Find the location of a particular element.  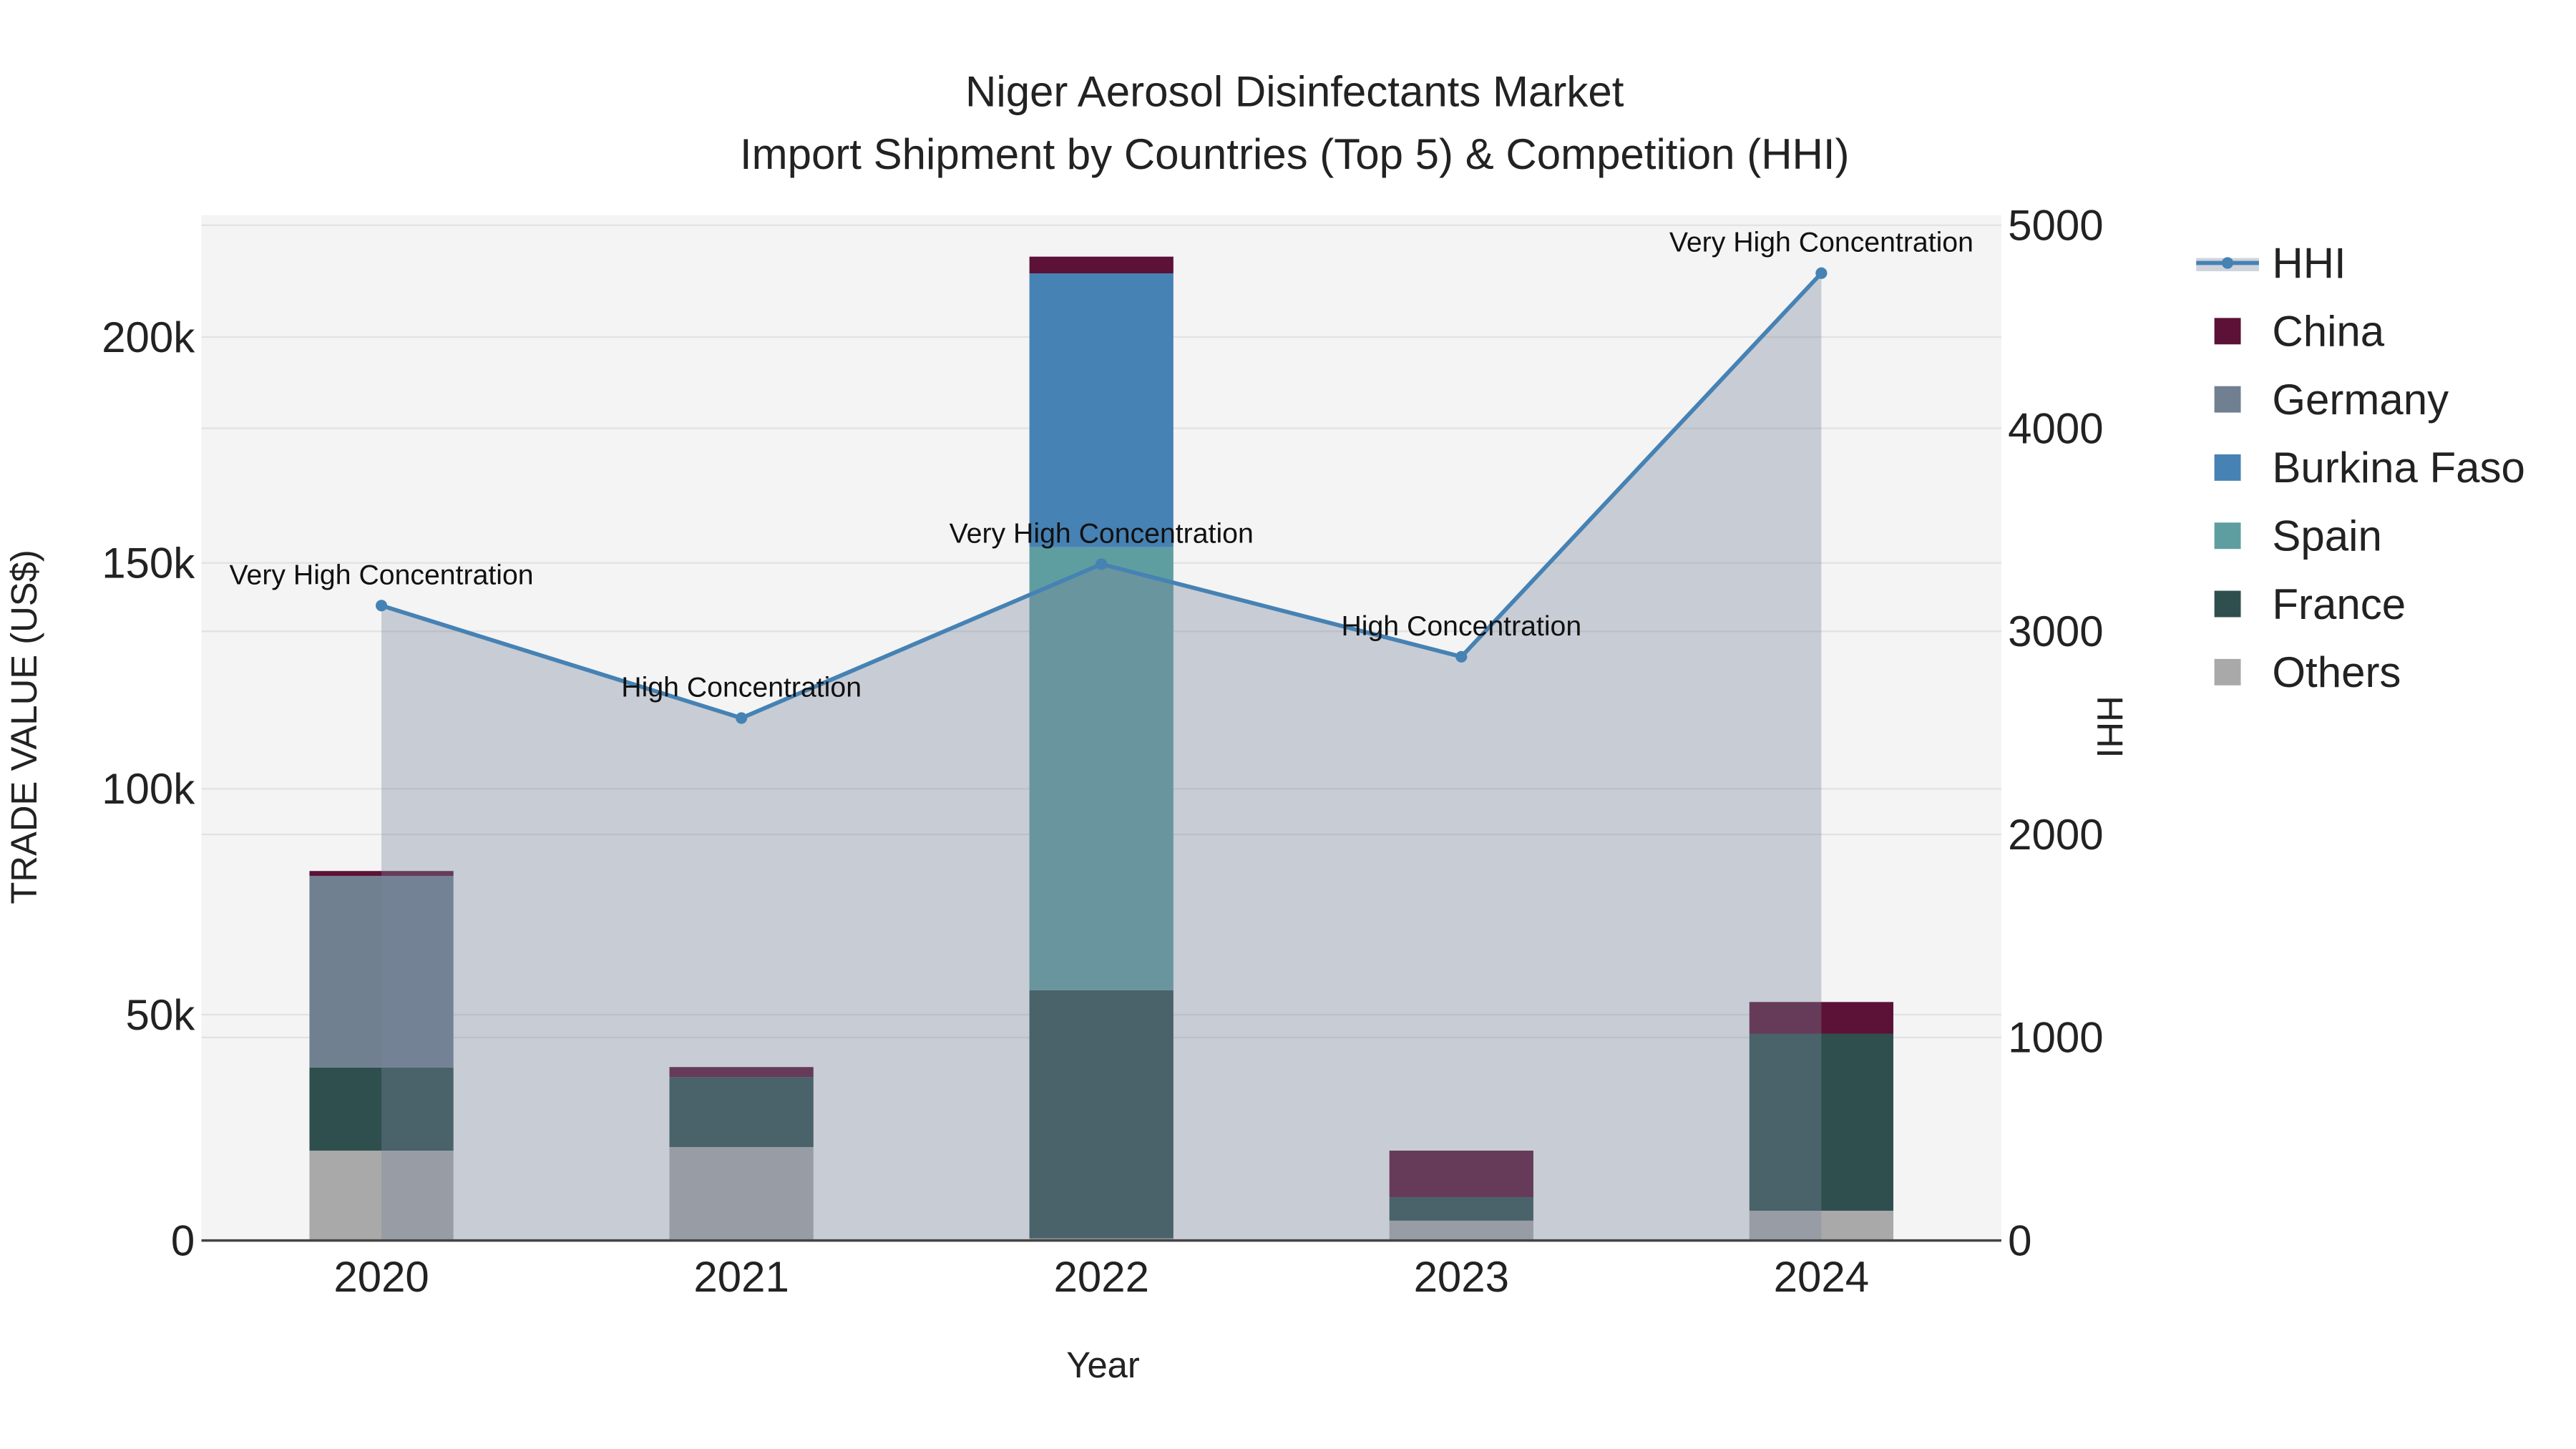

x-tick-label: 2020 is located at coordinates (381, 1277).